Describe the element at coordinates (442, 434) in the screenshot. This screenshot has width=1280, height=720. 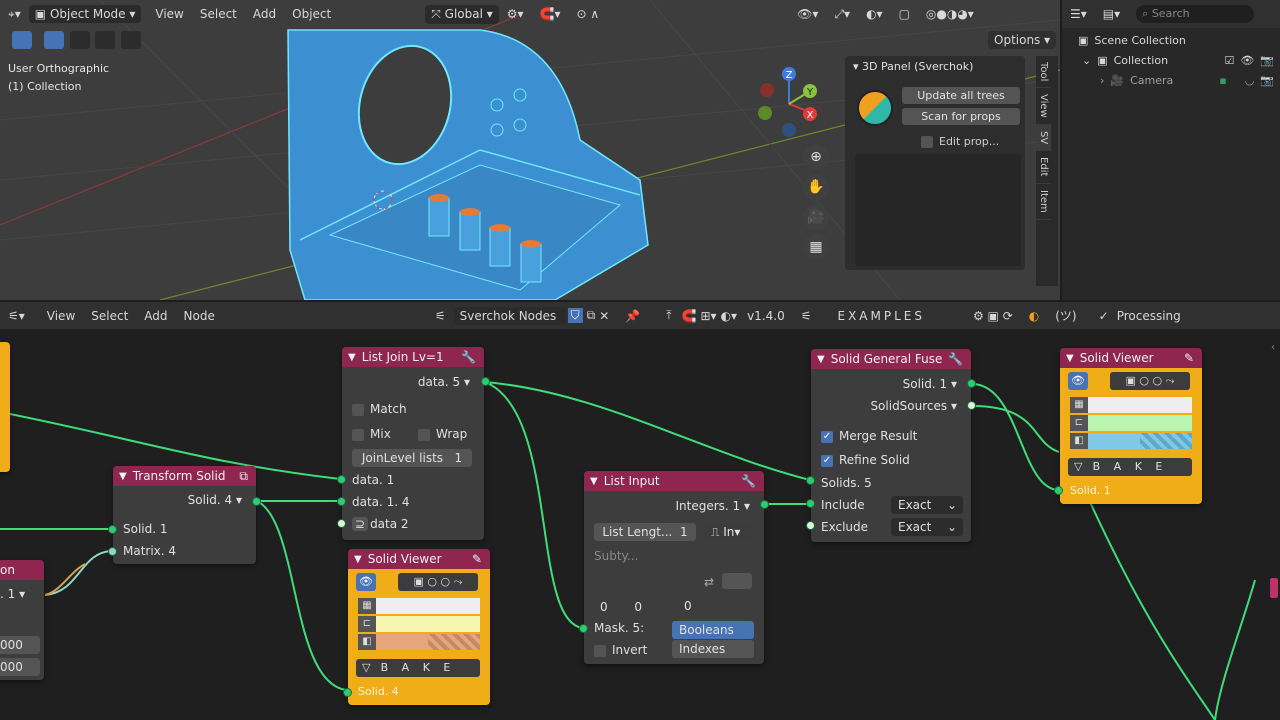
I see `wrap-toggle: Wrap` at that location.